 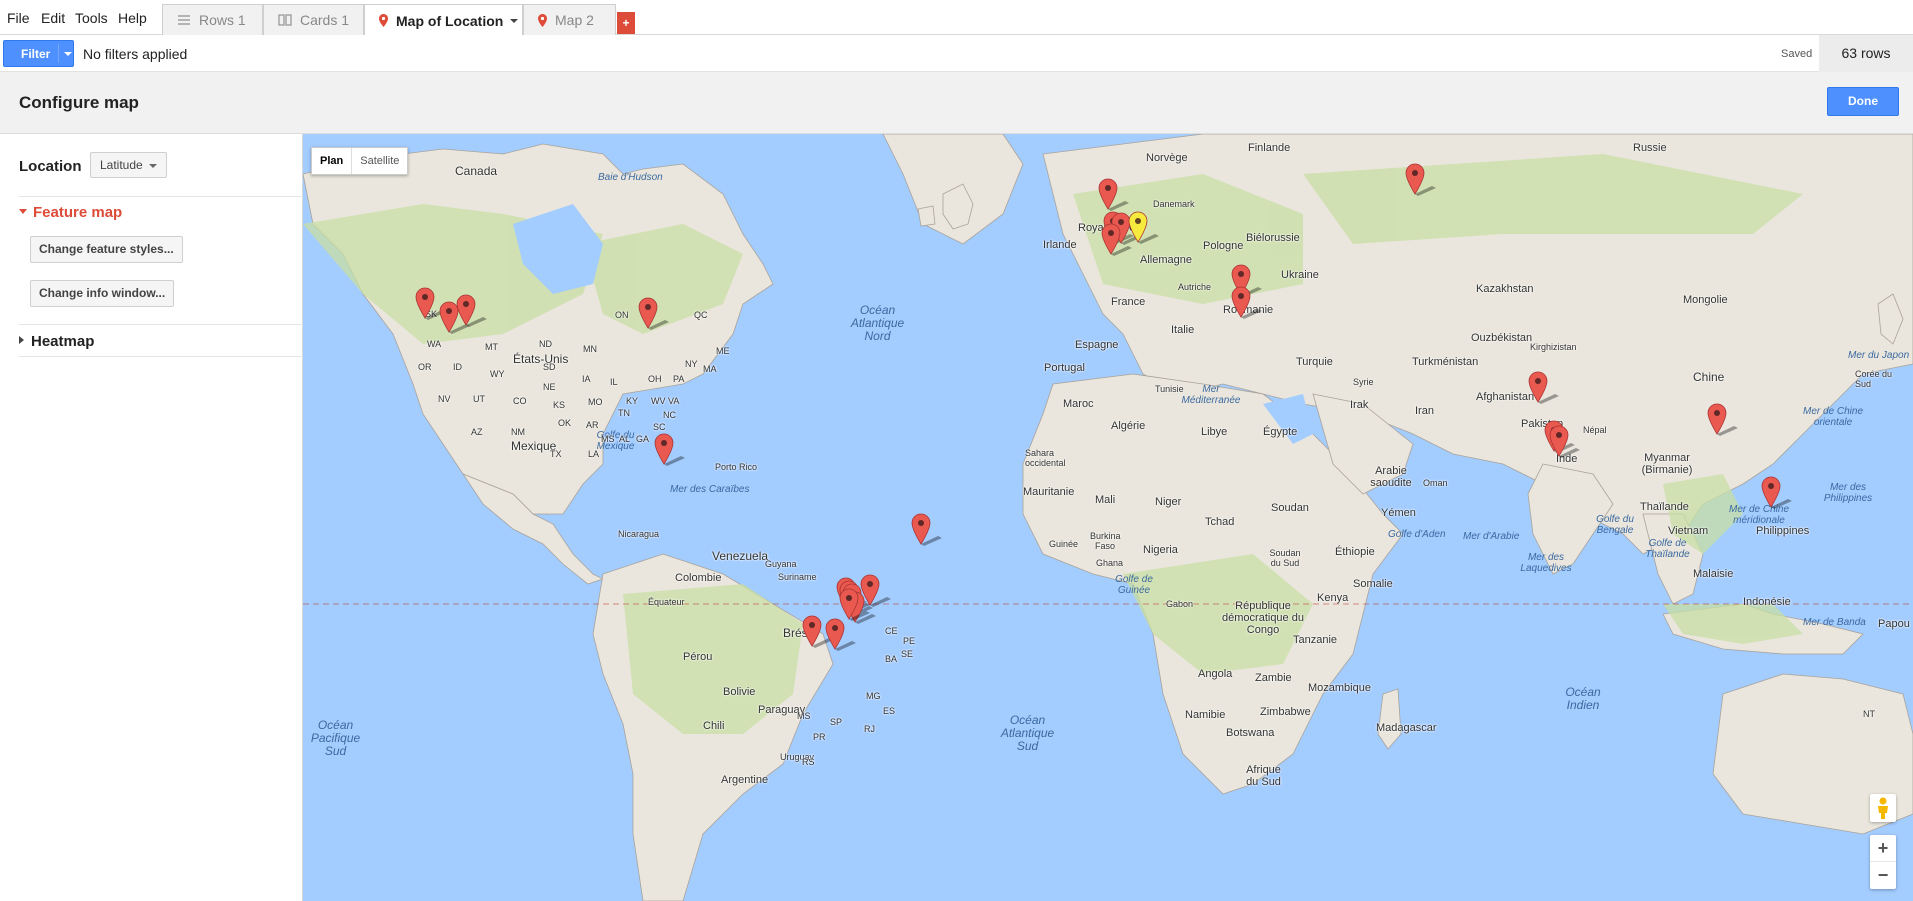 What do you see at coordinates (21, 340) in the screenshot?
I see `collapsed-triangle-icon` at bounding box center [21, 340].